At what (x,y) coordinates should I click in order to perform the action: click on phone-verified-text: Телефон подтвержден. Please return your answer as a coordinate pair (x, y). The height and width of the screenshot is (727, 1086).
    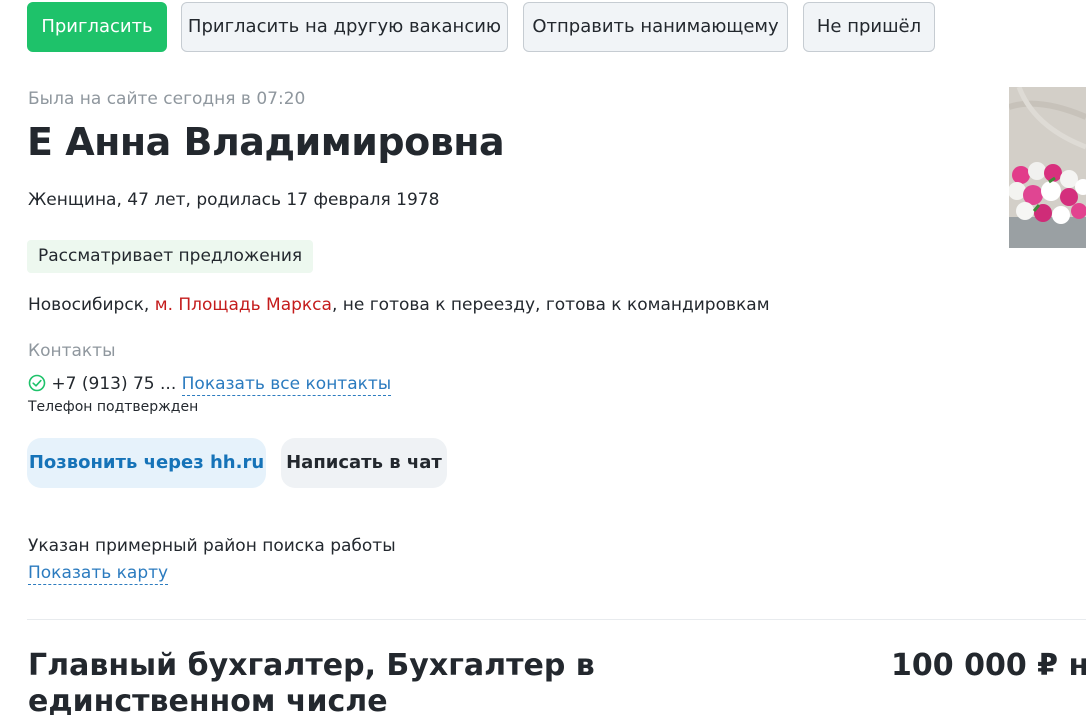
    Looking at the image, I should click on (113, 407).